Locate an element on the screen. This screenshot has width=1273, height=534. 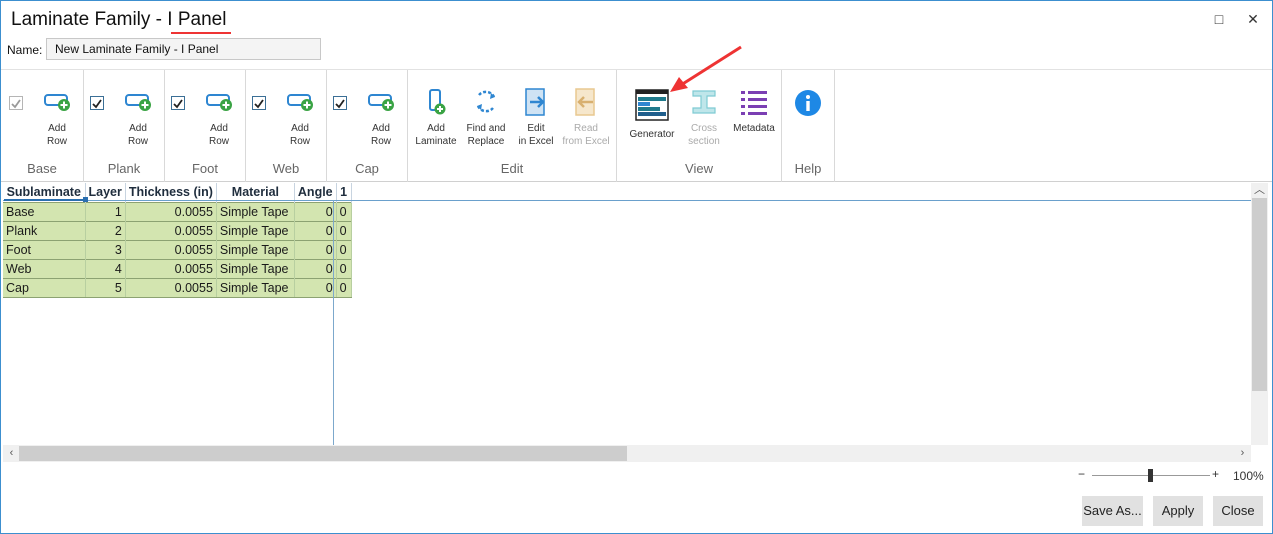
group-label-edit: Edit is located at coordinates (512, 168).